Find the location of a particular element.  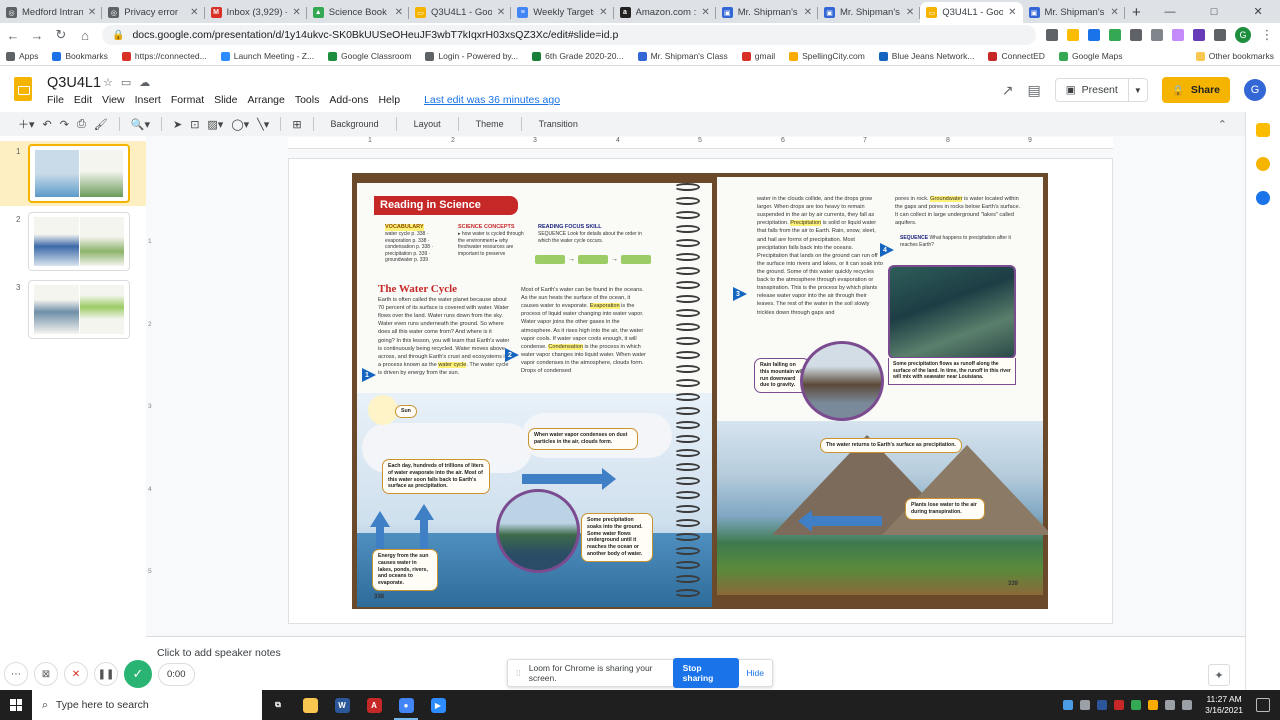

transition-button: Transition is located at coordinates (558, 124).